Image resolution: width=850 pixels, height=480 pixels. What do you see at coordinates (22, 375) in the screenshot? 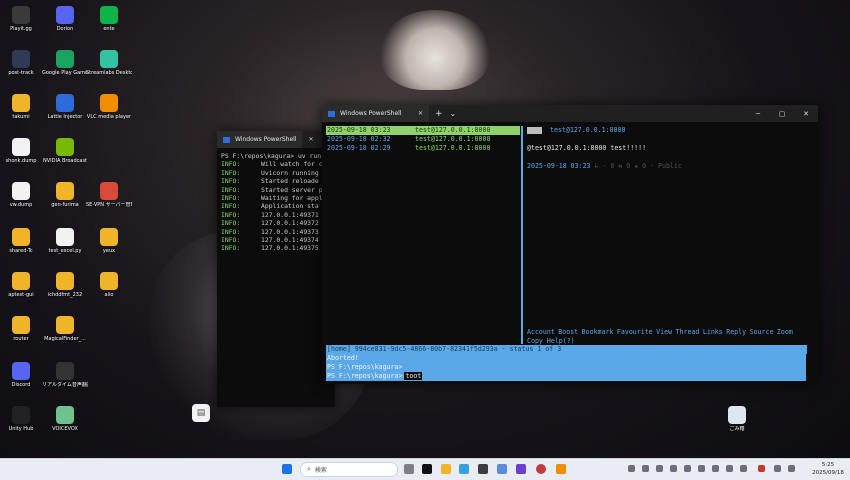
I see `desktop-icon: Discord` at bounding box center [22, 375].